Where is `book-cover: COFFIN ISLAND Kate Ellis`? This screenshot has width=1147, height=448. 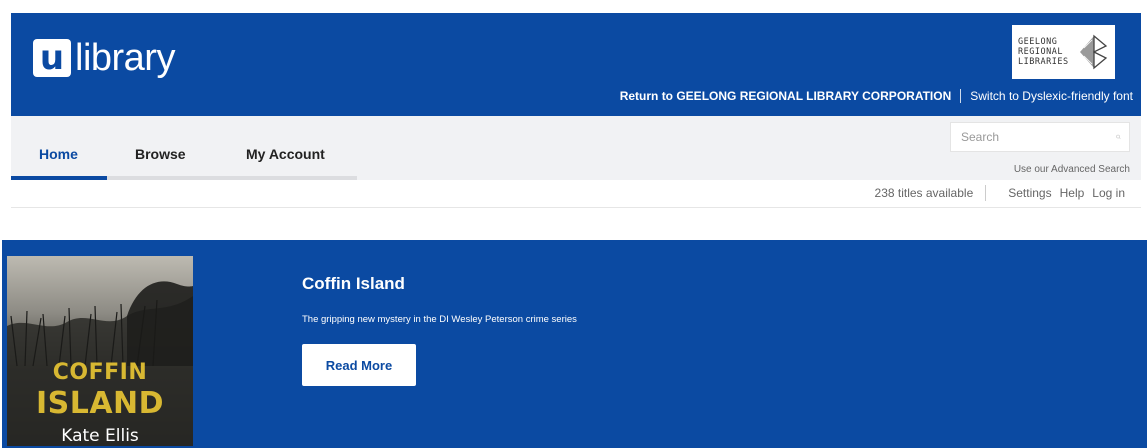
book-cover: COFFIN ISLAND Kate Ellis is located at coordinates (100, 351).